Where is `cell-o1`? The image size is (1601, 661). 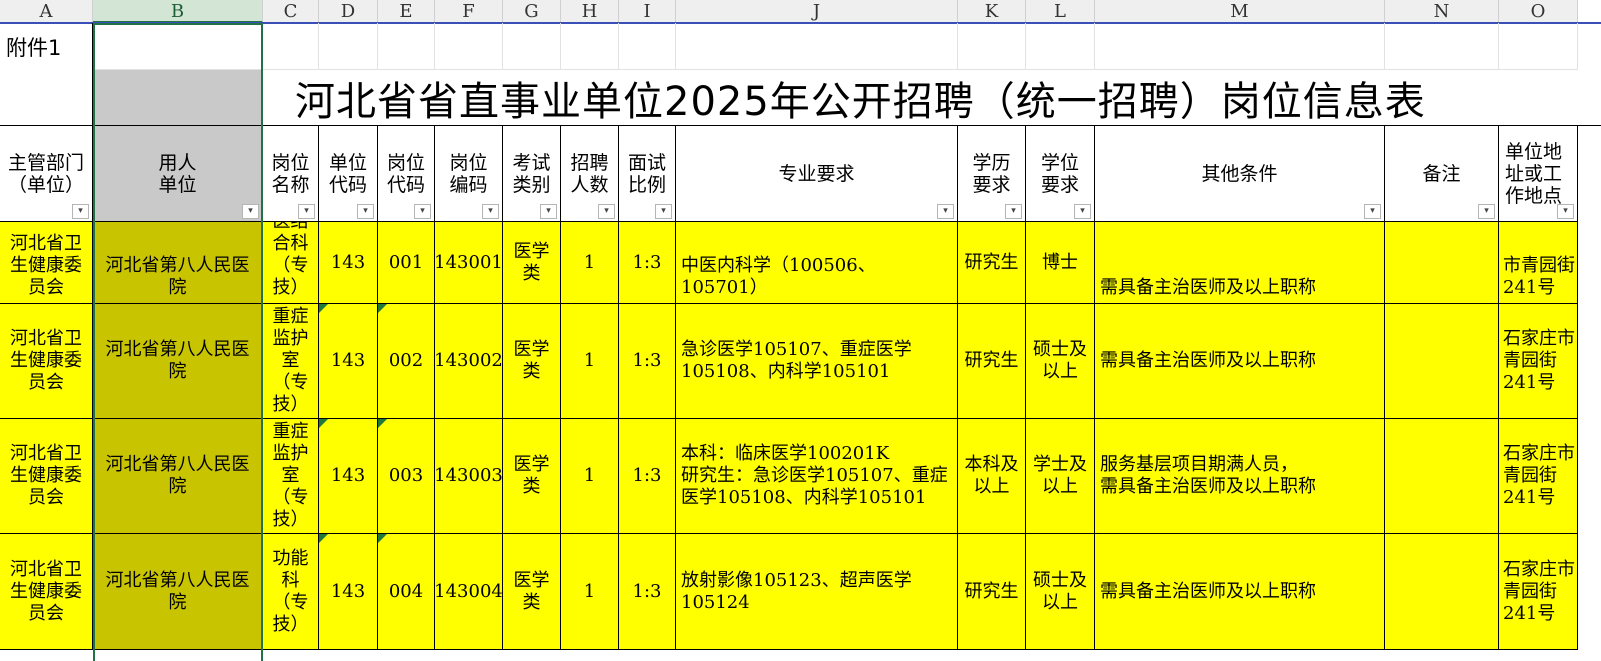
cell-o1 is located at coordinates (1538, 46).